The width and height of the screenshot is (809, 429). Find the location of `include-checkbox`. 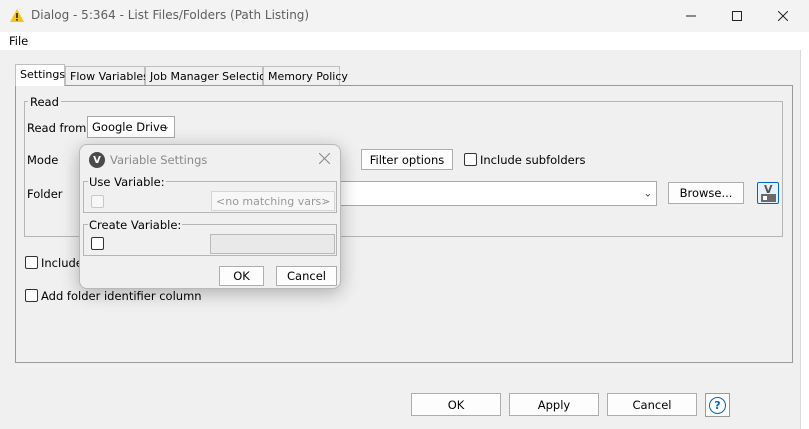

include-checkbox is located at coordinates (31, 262).